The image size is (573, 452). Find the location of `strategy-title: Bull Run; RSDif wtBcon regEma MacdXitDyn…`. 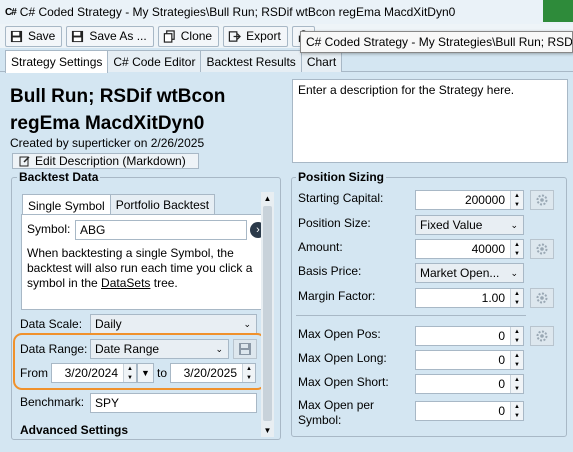

strategy-title: Bull Run; RSDif wtBcon regEma MacdXitDyn… is located at coordinates (118, 110).